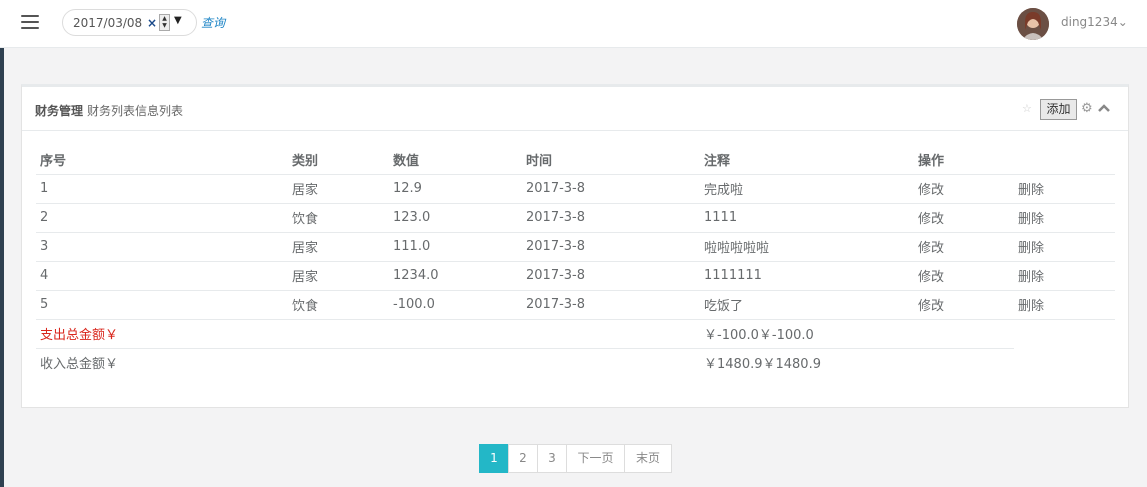  What do you see at coordinates (648, 458) in the screenshot?
I see `last-page-button: 末页` at bounding box center [648, 458].